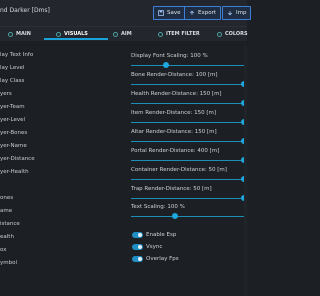  I want to click on list-item: lay Text Info, so click(16, 56).